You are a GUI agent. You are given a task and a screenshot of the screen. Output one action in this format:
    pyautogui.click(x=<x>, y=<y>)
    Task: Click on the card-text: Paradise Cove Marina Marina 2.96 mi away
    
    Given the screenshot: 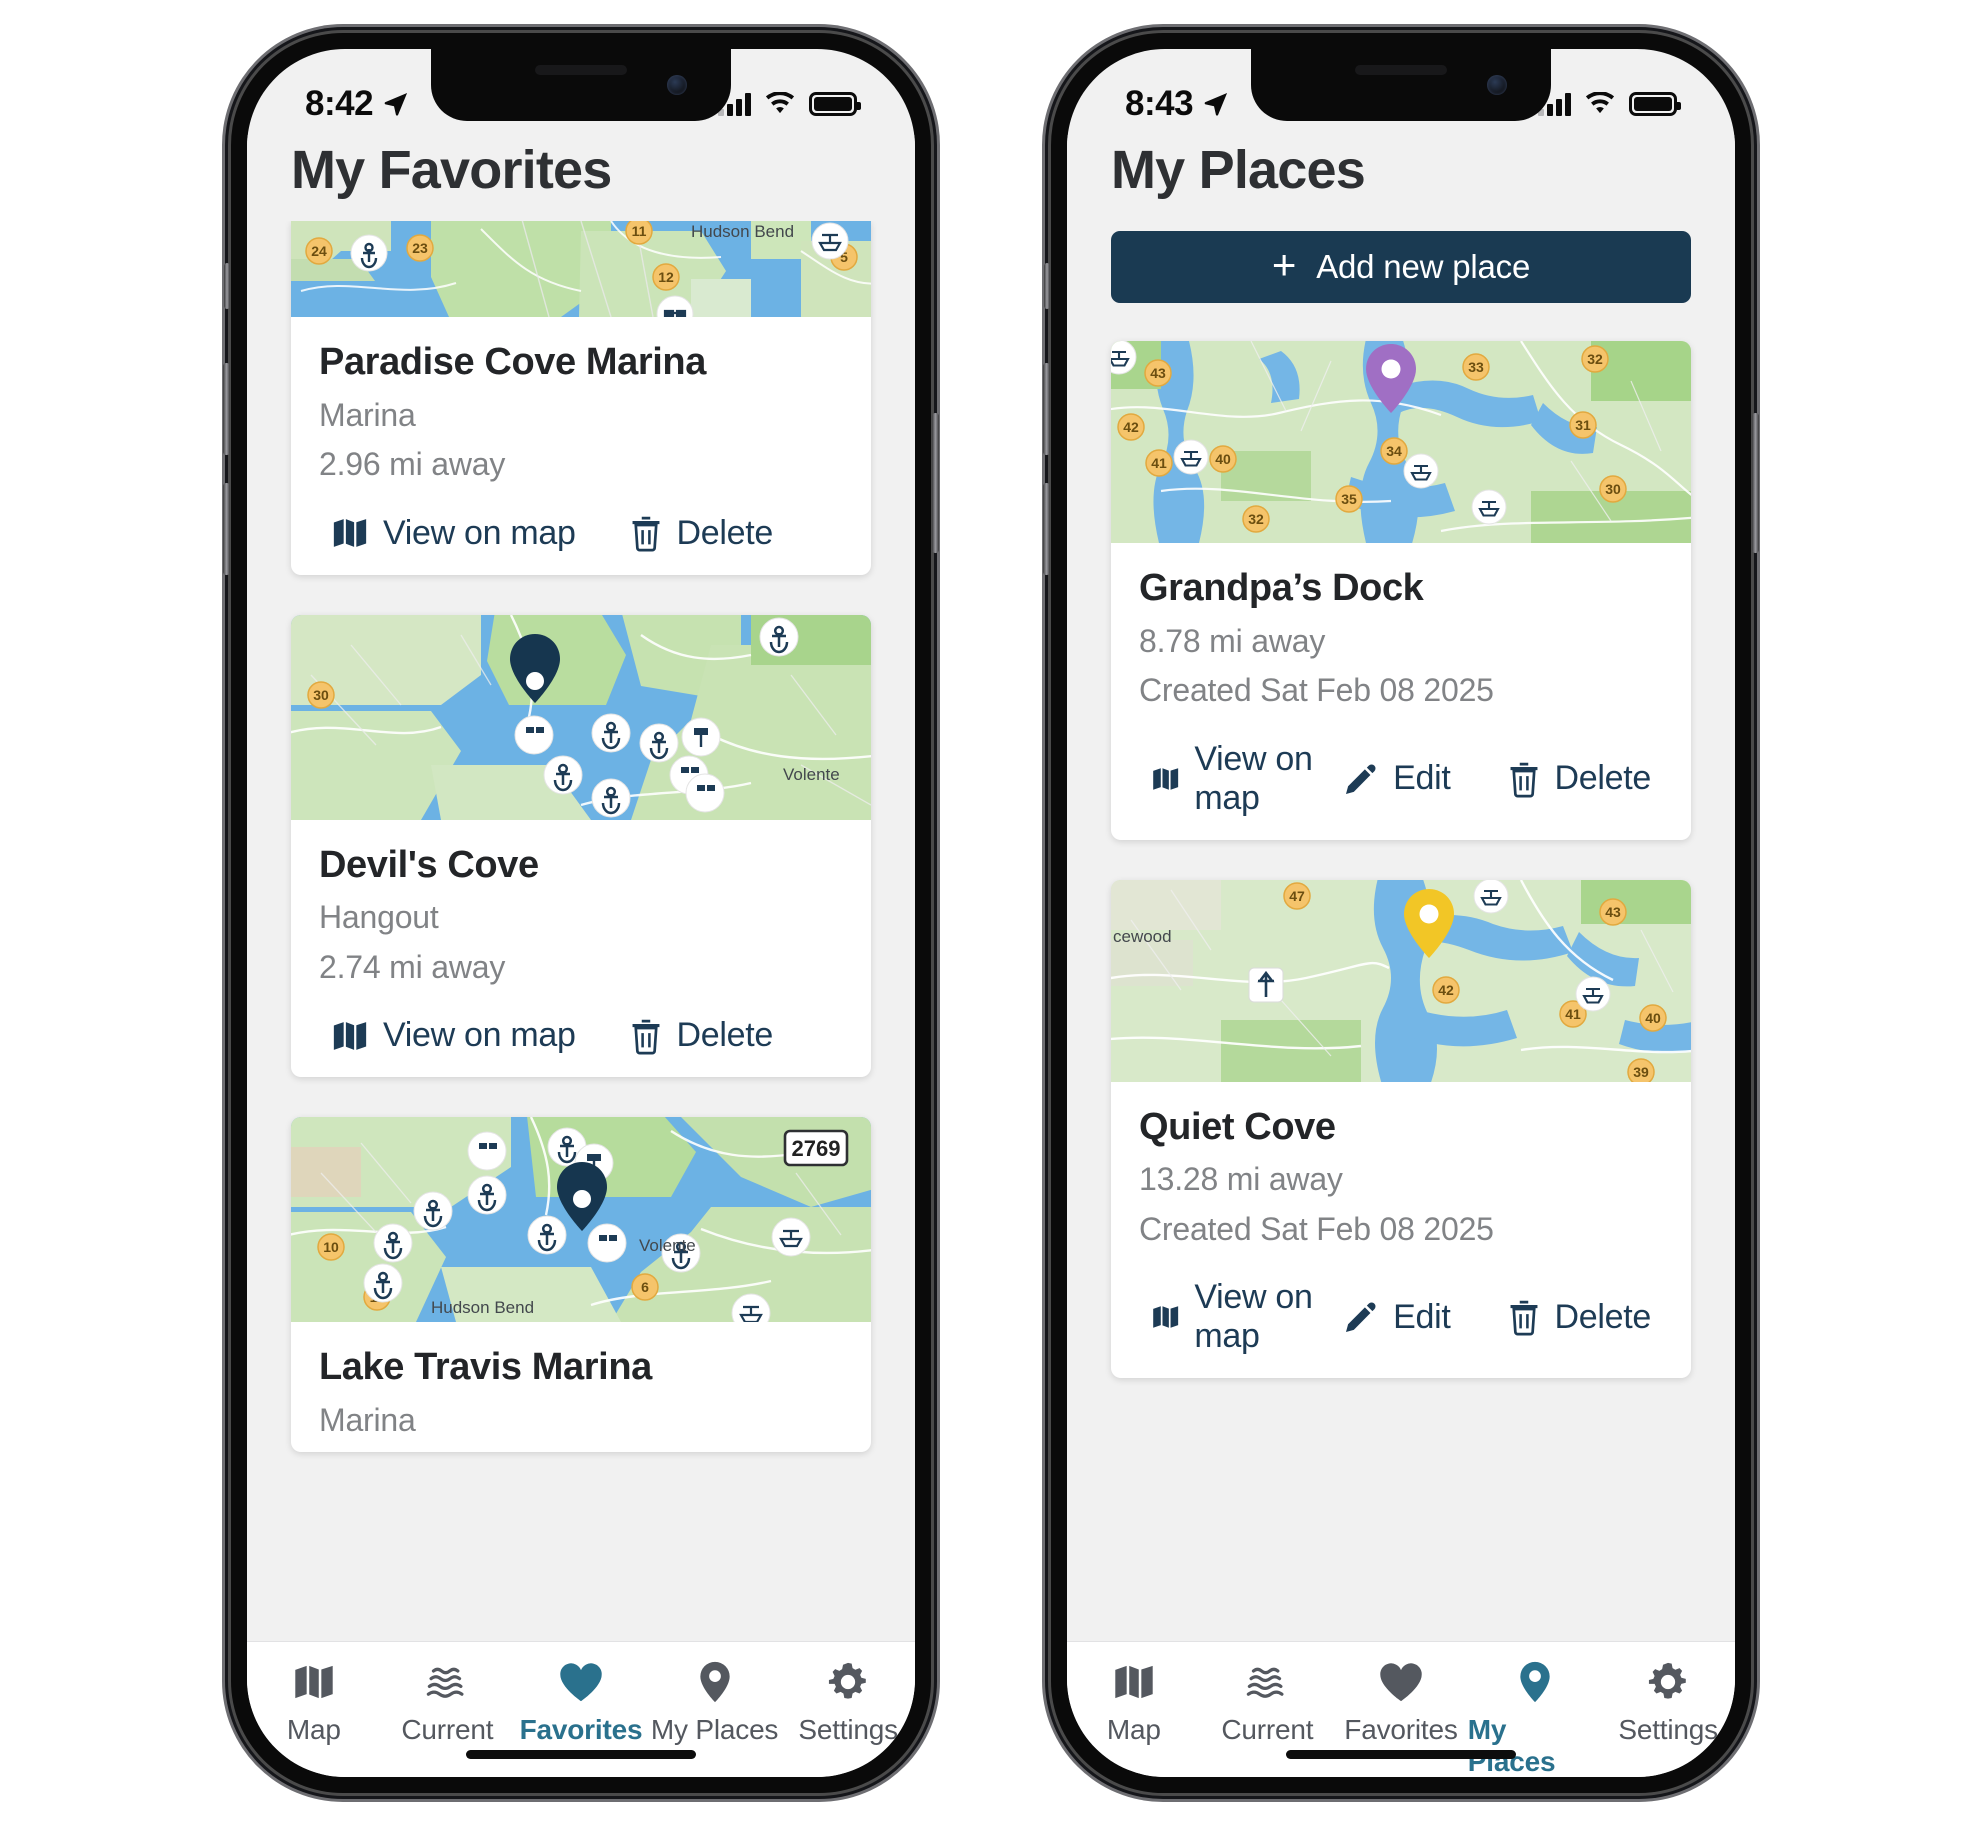 What is the action you would take?
    pyautogui.click(x=581, y=406)
    